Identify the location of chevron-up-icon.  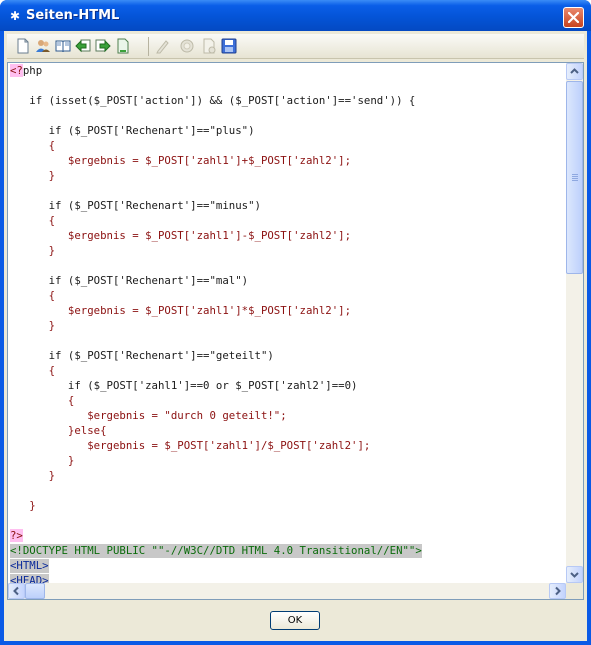
(574, 71).